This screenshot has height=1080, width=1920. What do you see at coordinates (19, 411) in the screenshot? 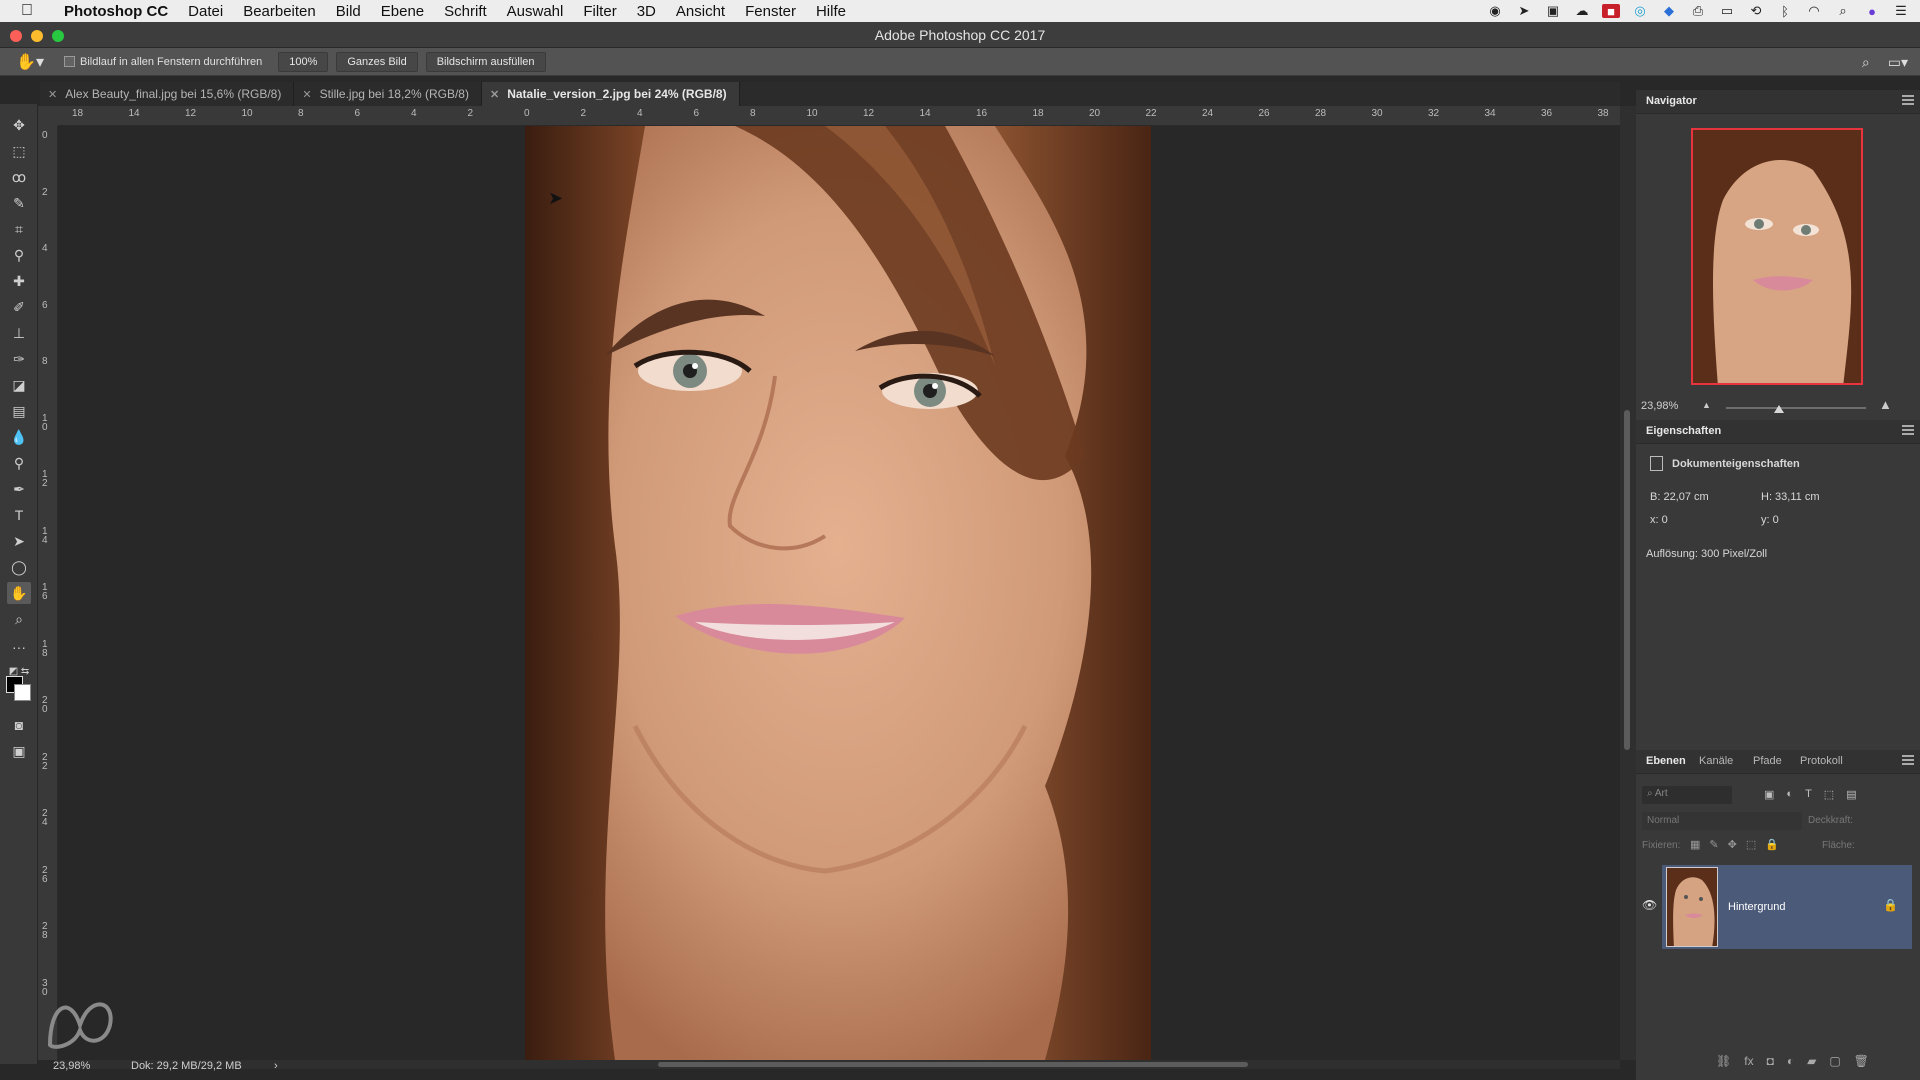
I see `gradient-tool-icon: ▤` at bounding box center [19, 411].